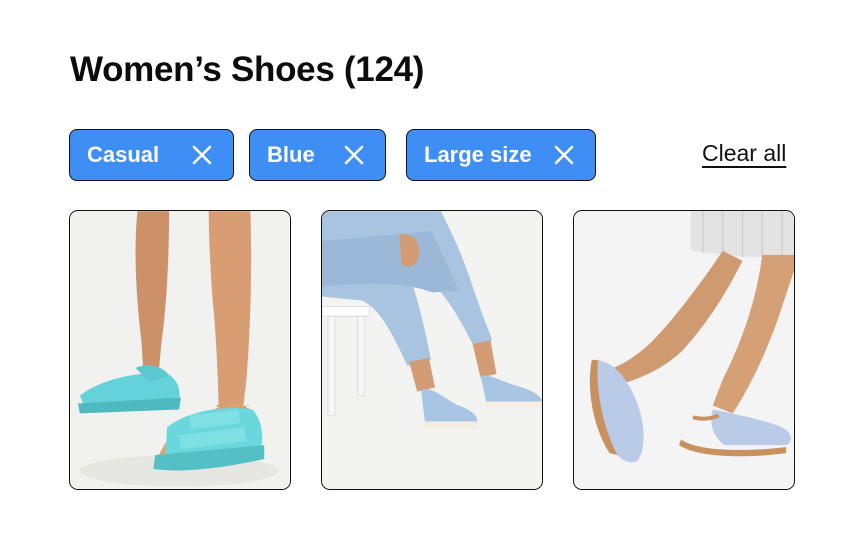  Describe the element at coordinates (478, 154) in the screenshot. I see `filter-chip-label: Large size` at that location.